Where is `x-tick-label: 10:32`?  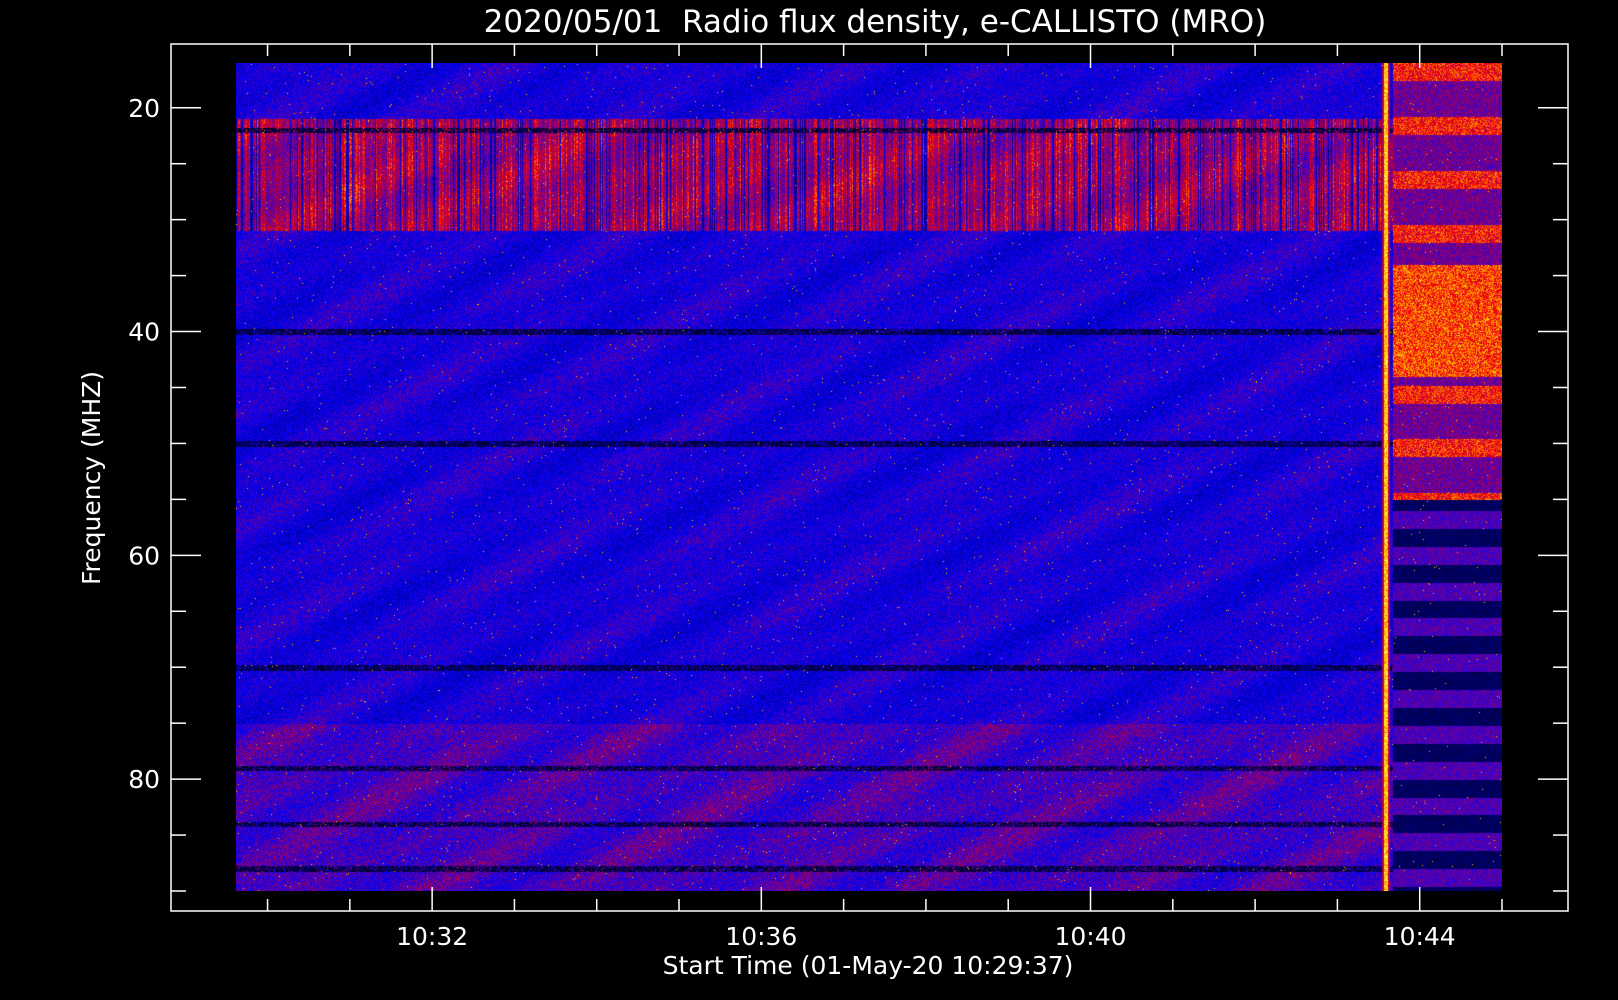 x-tick-label: 10:32 is located at coordinates (432, 936).